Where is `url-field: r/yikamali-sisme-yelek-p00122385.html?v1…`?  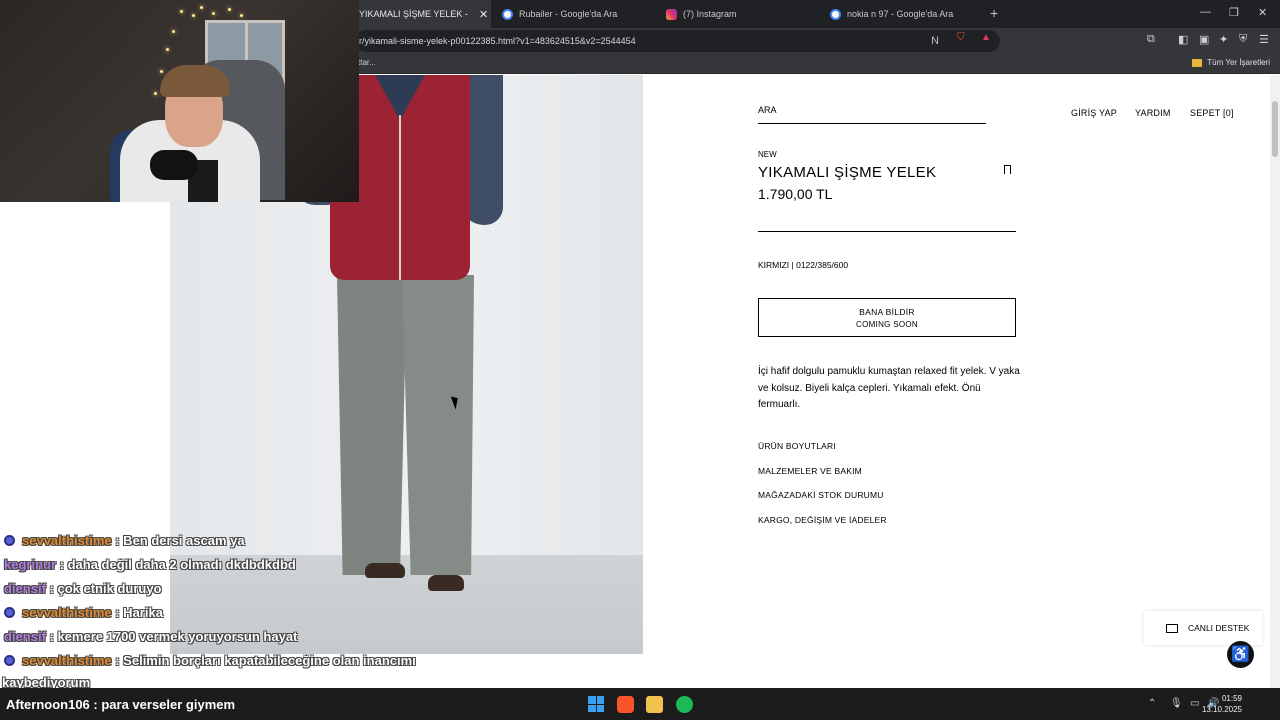 url-field: r/yikamali-sisme-yelek-p00122385.html?v1… is located at coordinates (677, 41).